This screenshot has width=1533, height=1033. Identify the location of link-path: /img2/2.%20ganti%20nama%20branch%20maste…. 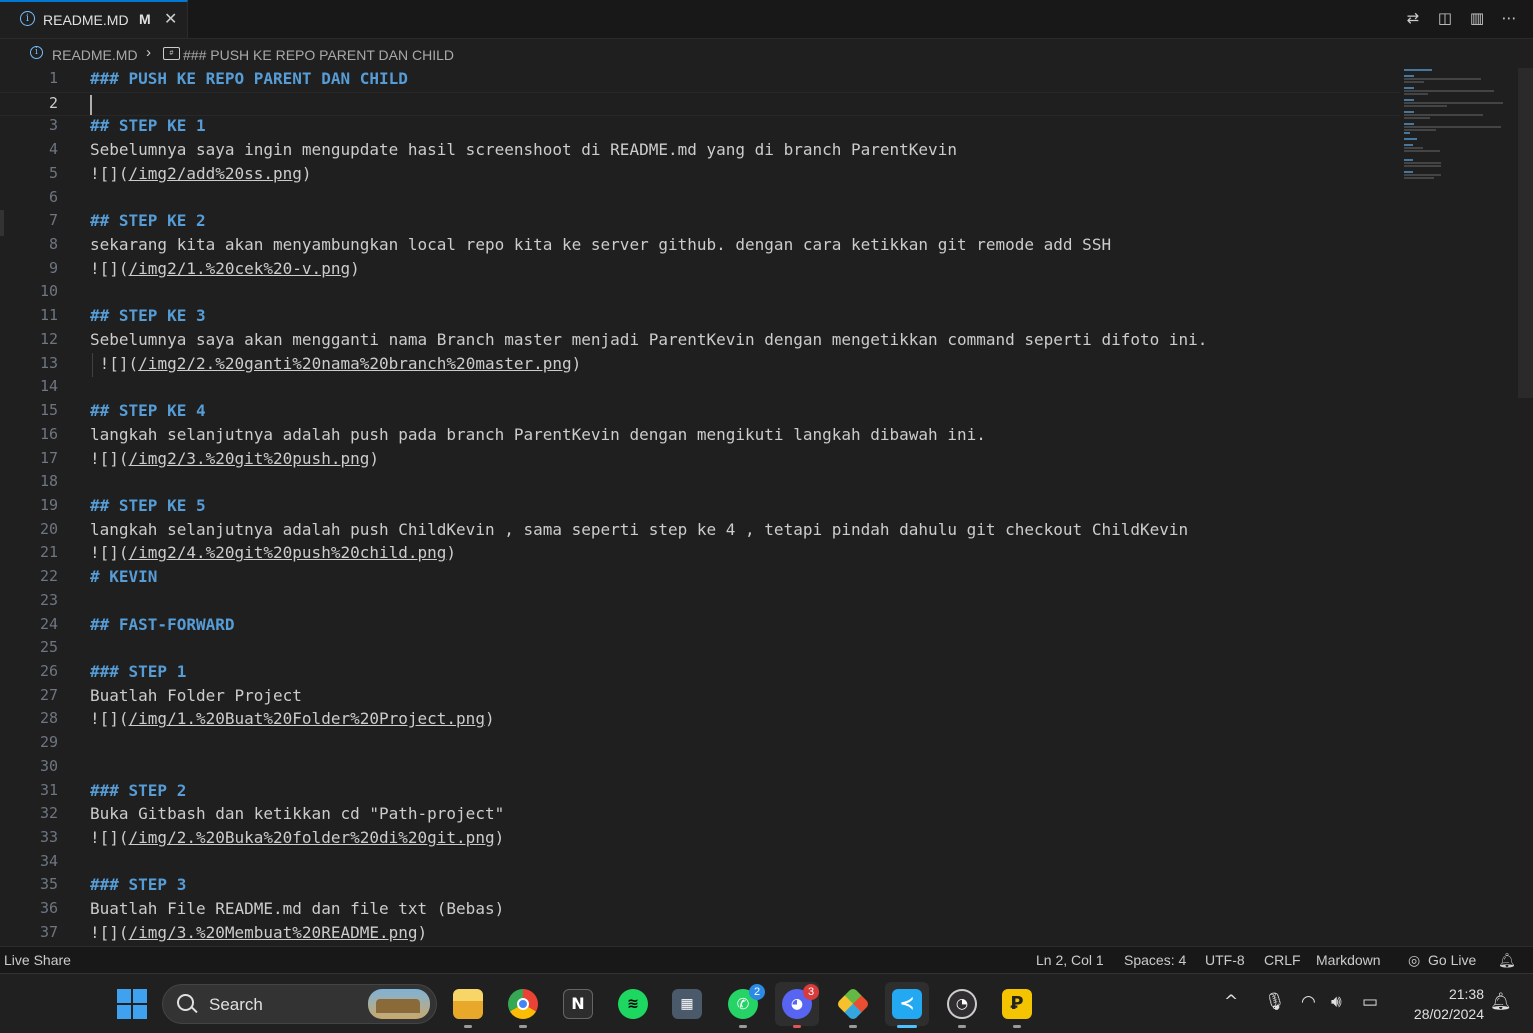
(354, 363).